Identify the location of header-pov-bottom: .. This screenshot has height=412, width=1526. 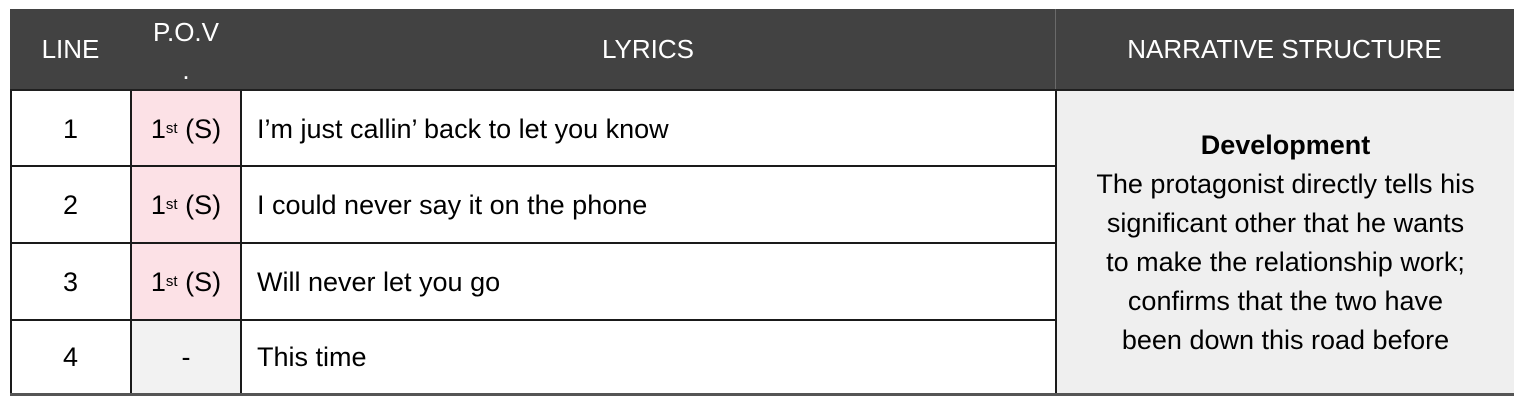
(186, 70).